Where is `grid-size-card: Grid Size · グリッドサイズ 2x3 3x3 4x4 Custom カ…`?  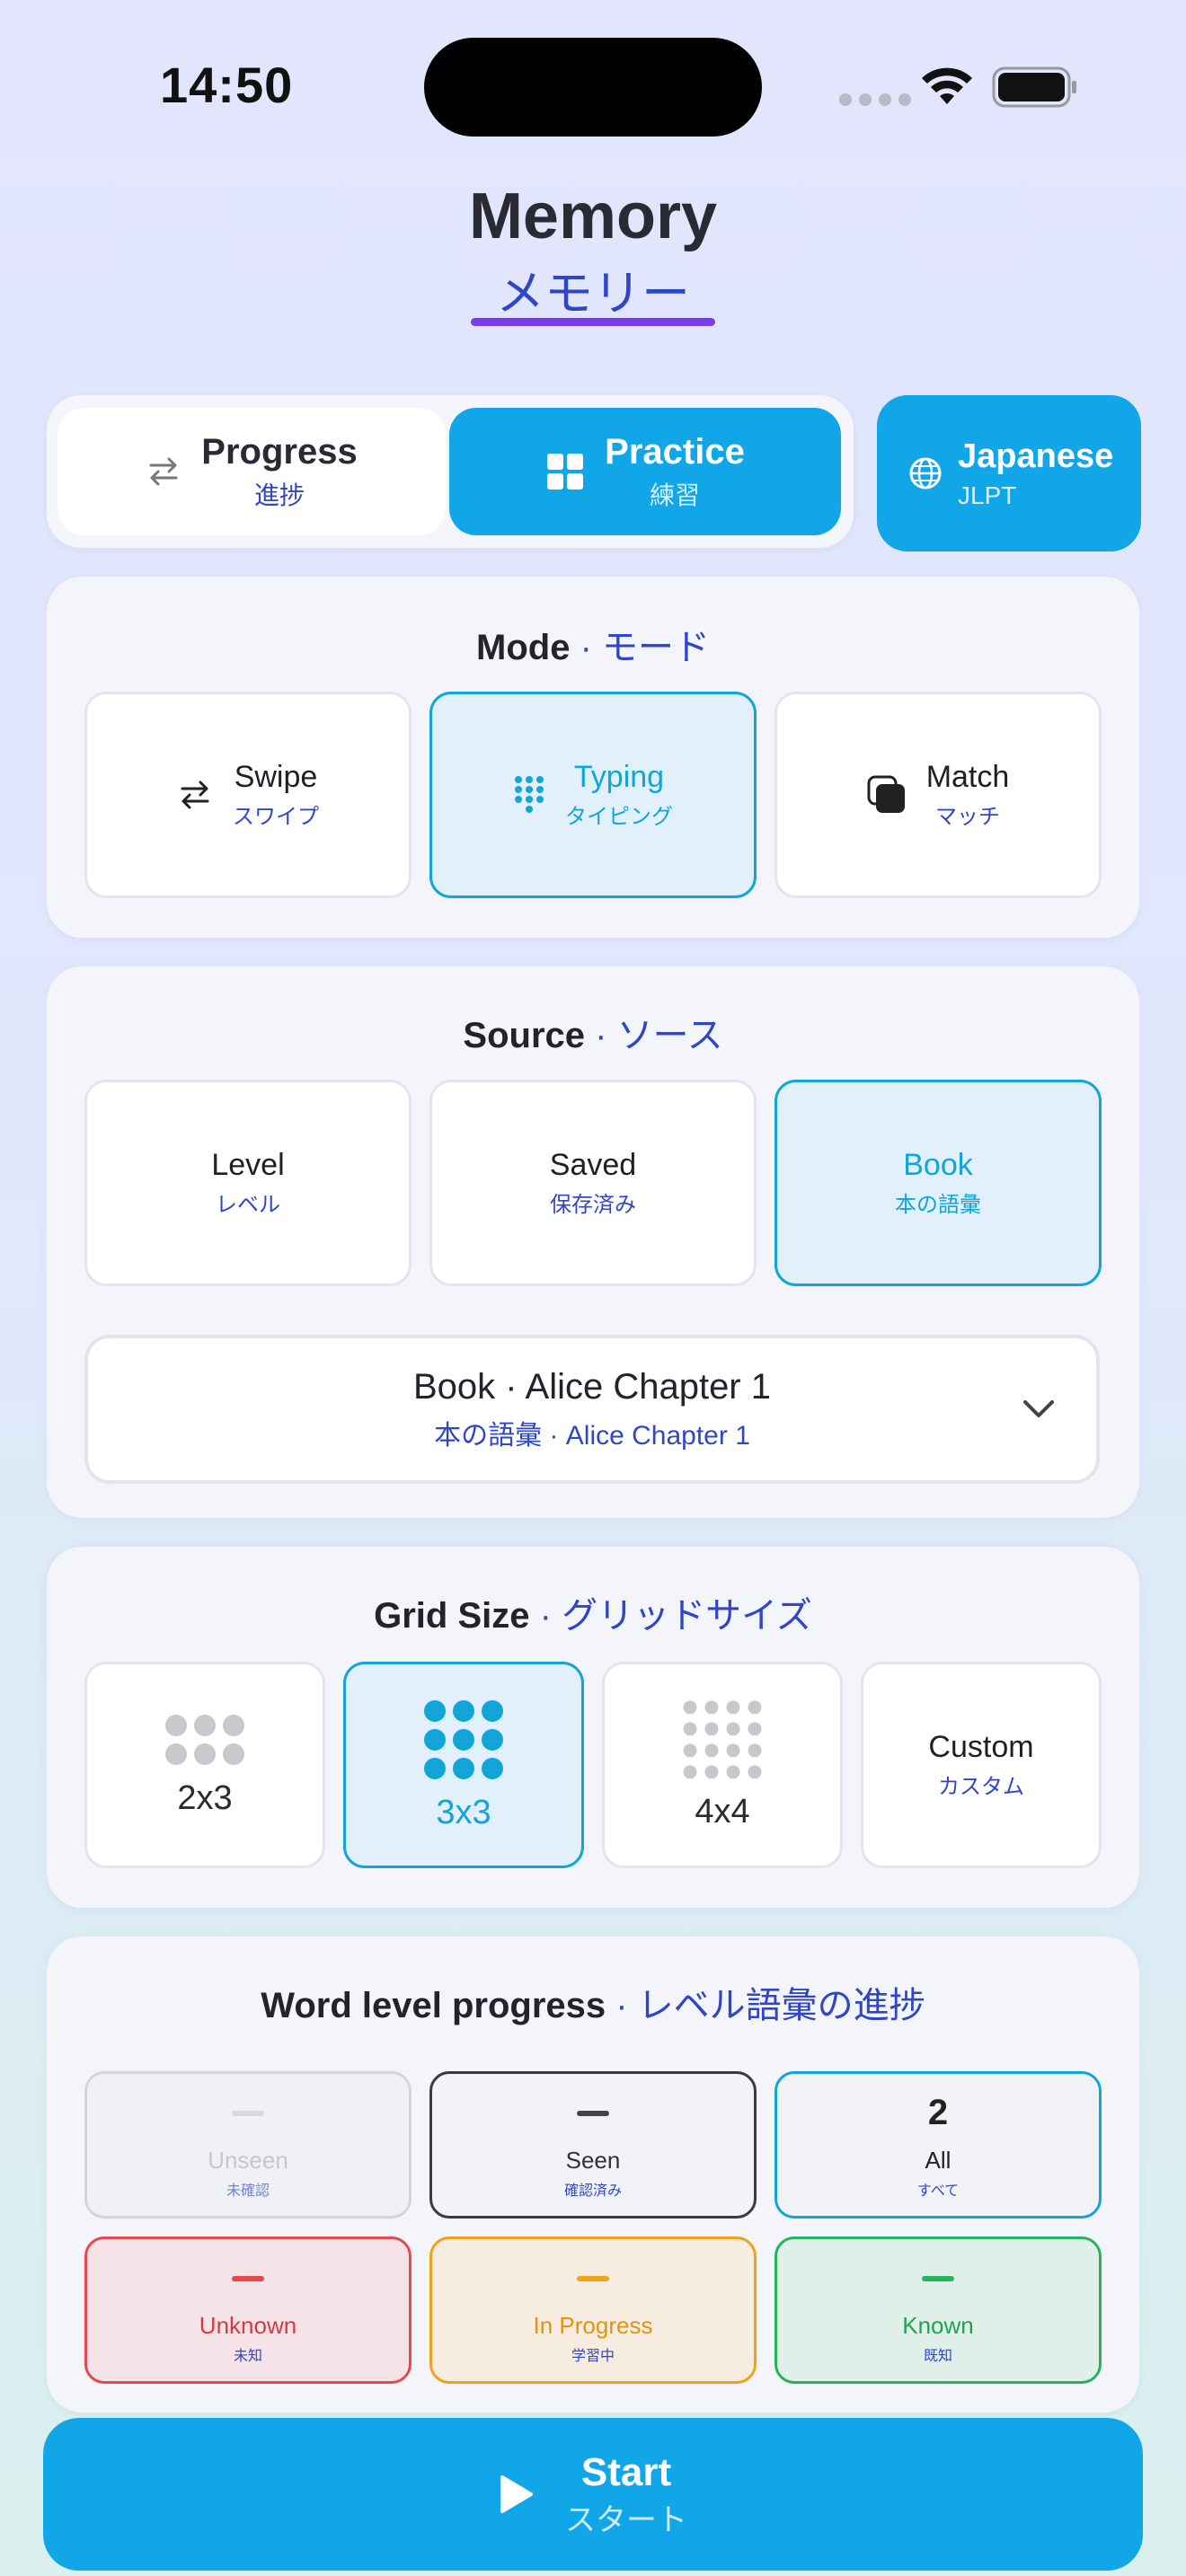 grid-size-card: Grid Size · グリッドサイズ 2x3 3x3 4x4 Custom カ… is located at coordinates (593, 1727).